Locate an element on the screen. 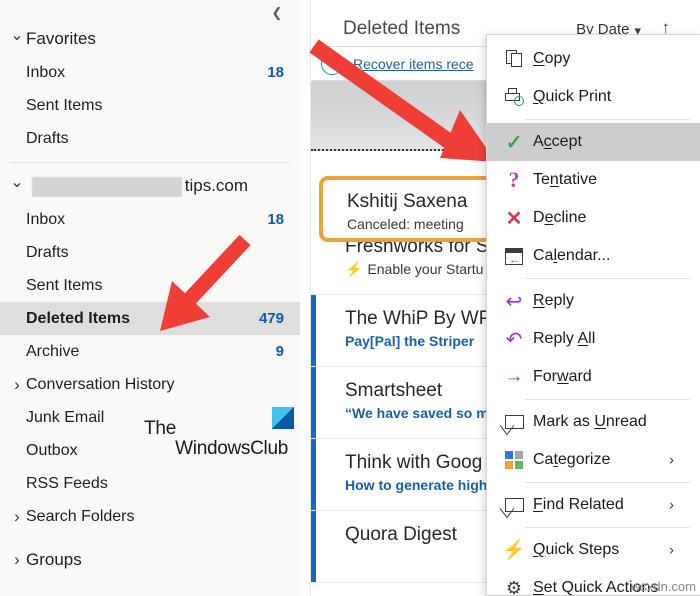  quick-print-icon is located at coordinates (514, 97).